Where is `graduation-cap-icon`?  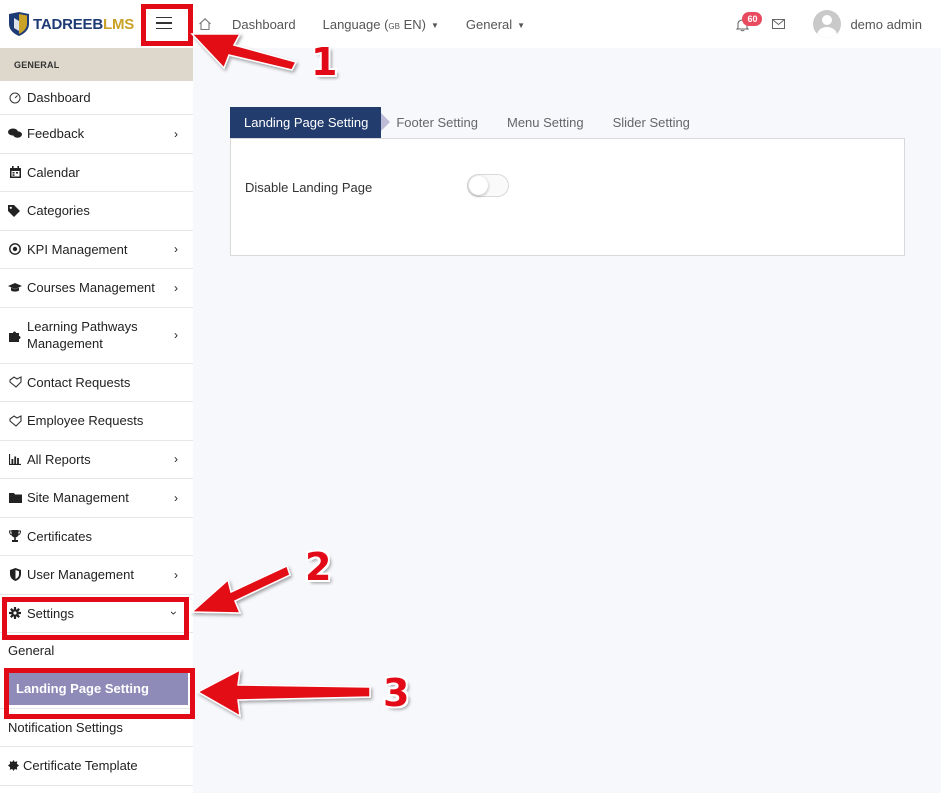 graduation-cap-icon is located at coordinates (15, 288).